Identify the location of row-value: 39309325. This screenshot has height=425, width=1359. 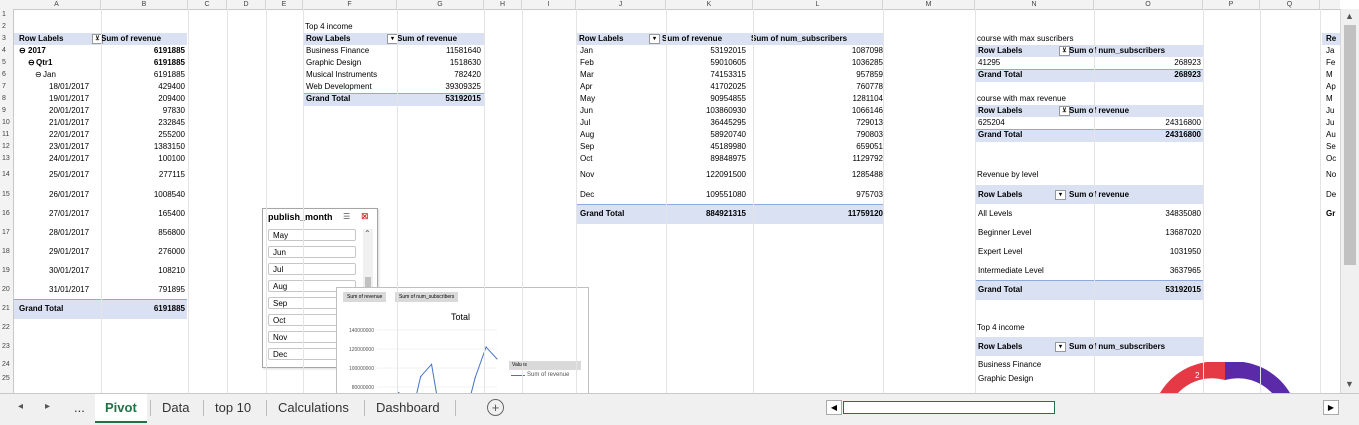
(463, 86).